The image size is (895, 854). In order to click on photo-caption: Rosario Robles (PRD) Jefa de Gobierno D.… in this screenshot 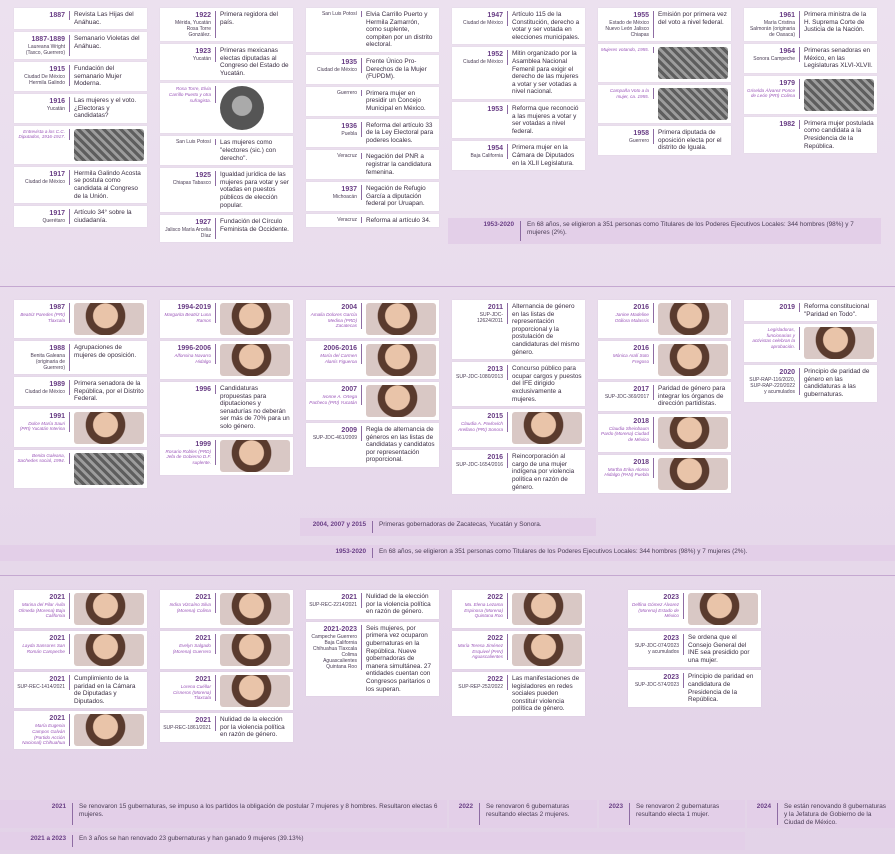, I will do `click(188, 456)`.